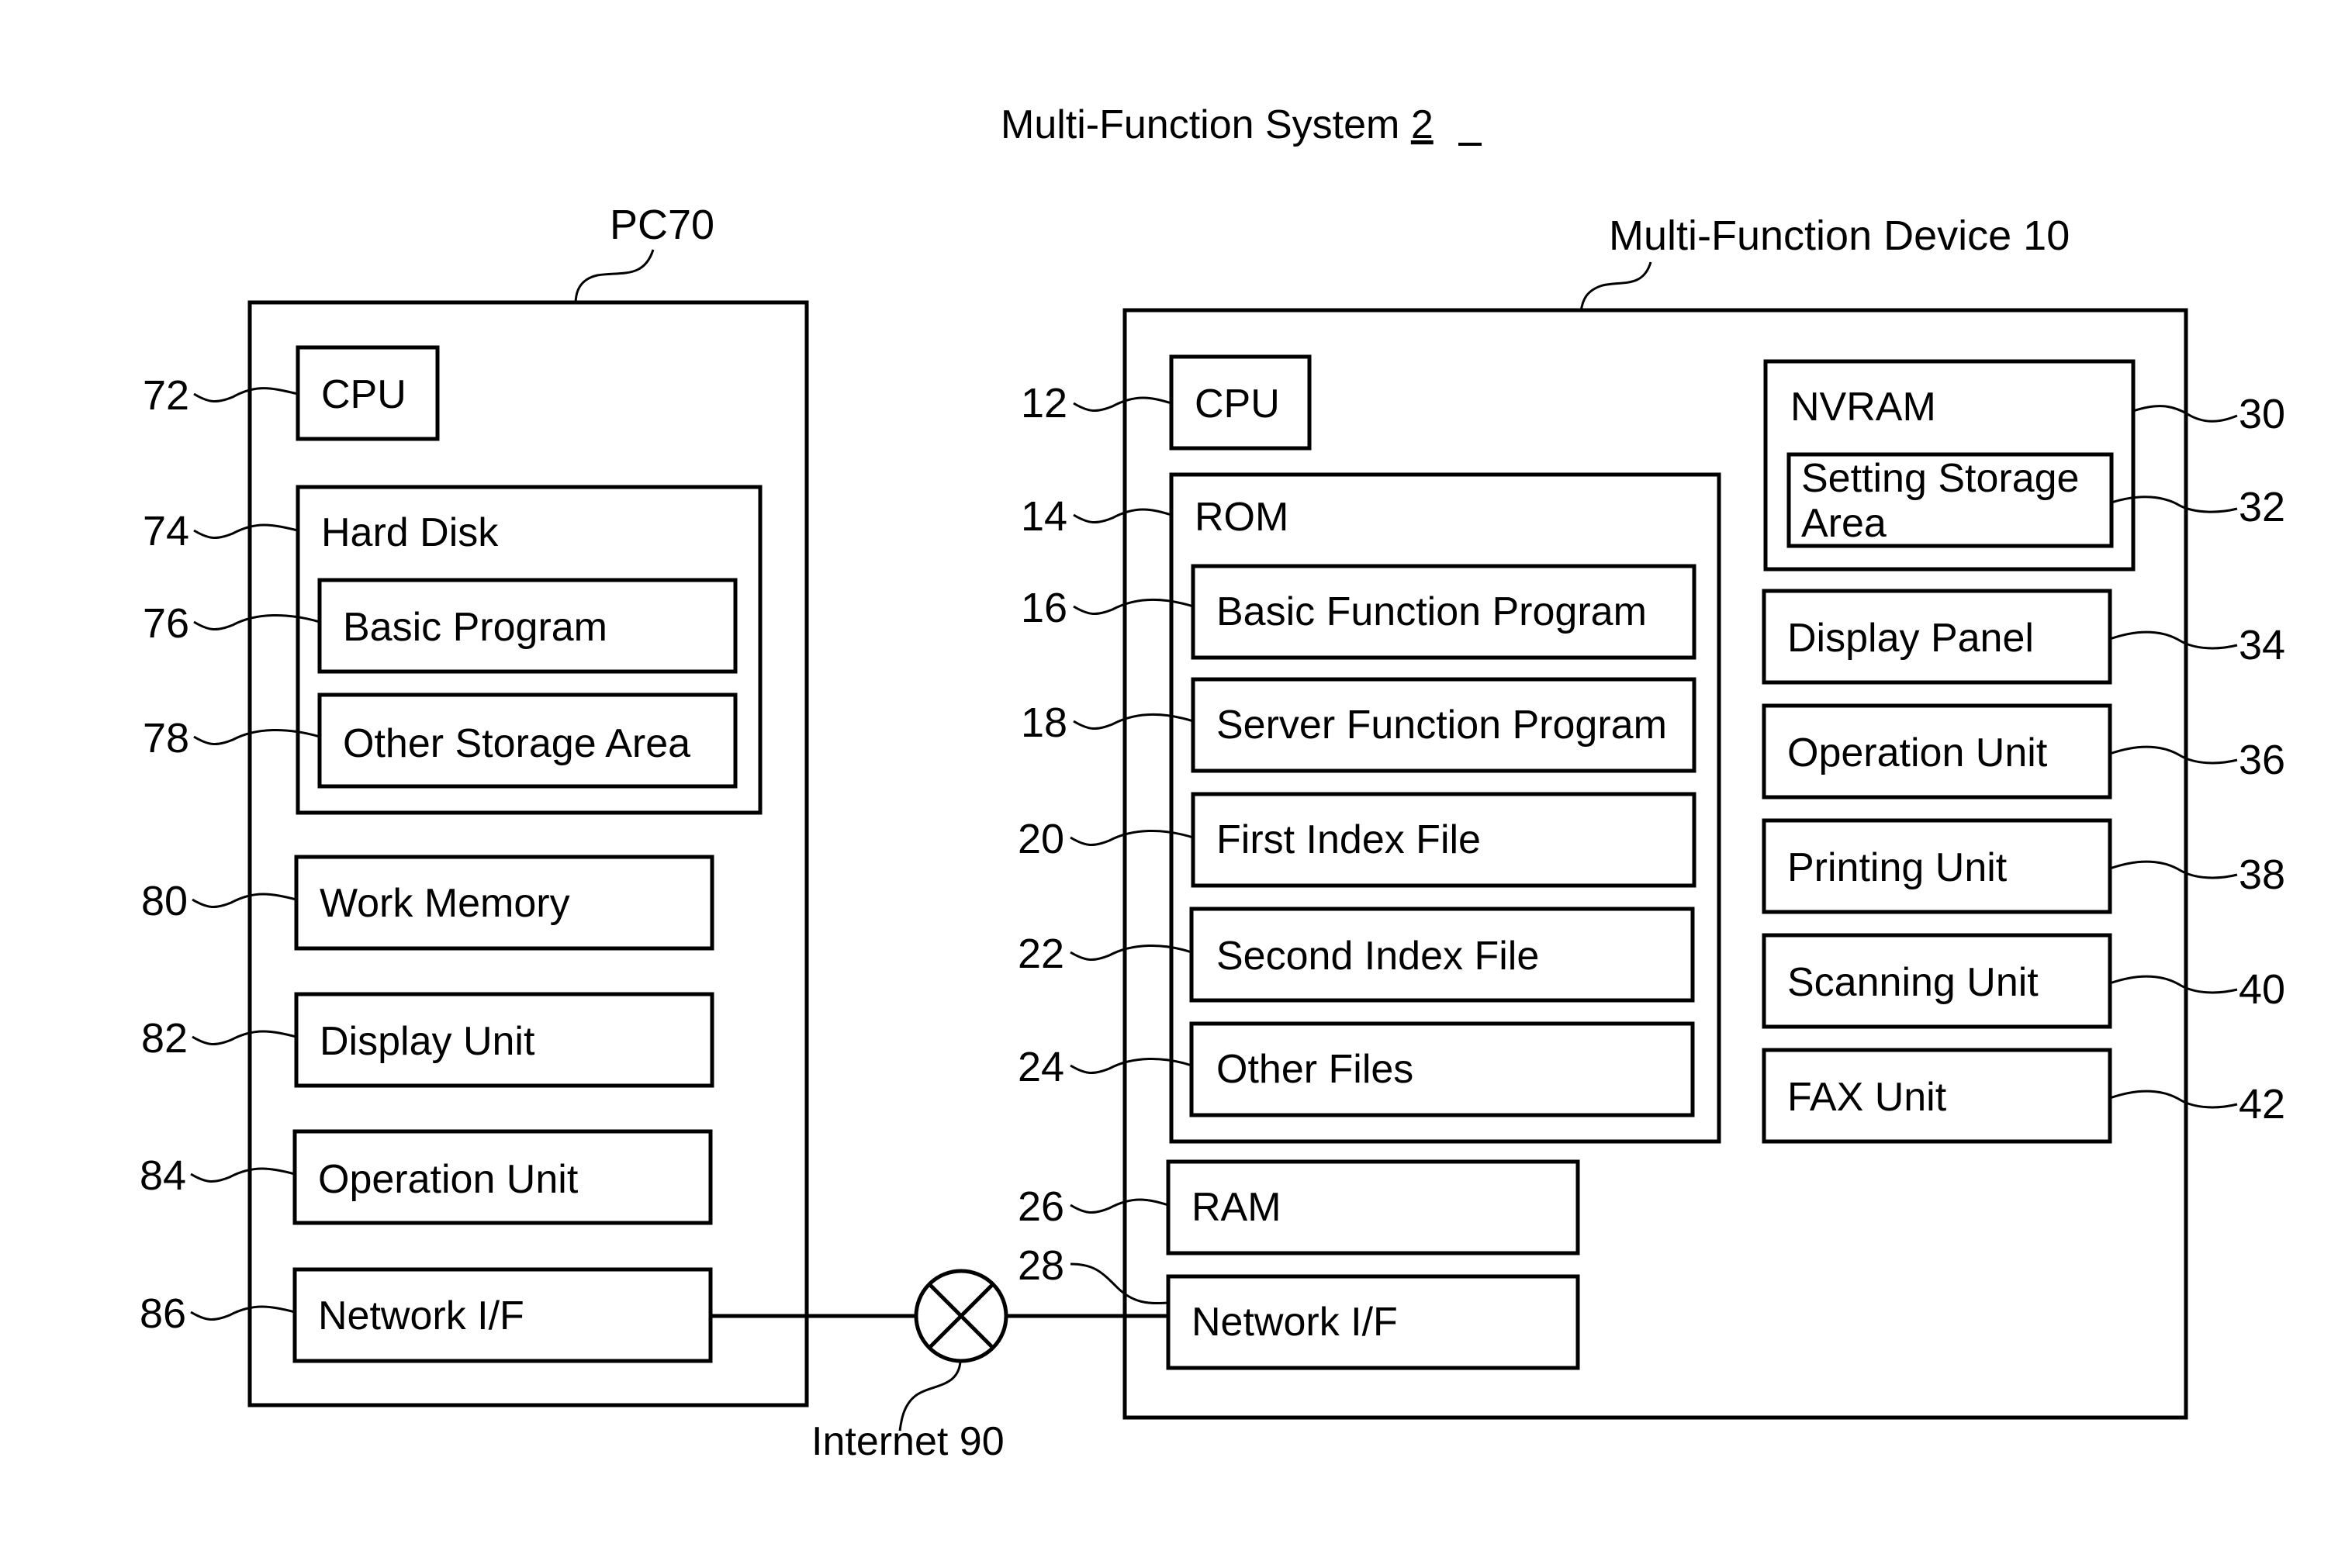 The image size is (2338, 1568). Describe the element at coordinates (1314, 1069) in the screenshot. I see `other-files-label: Other Files` at that location.